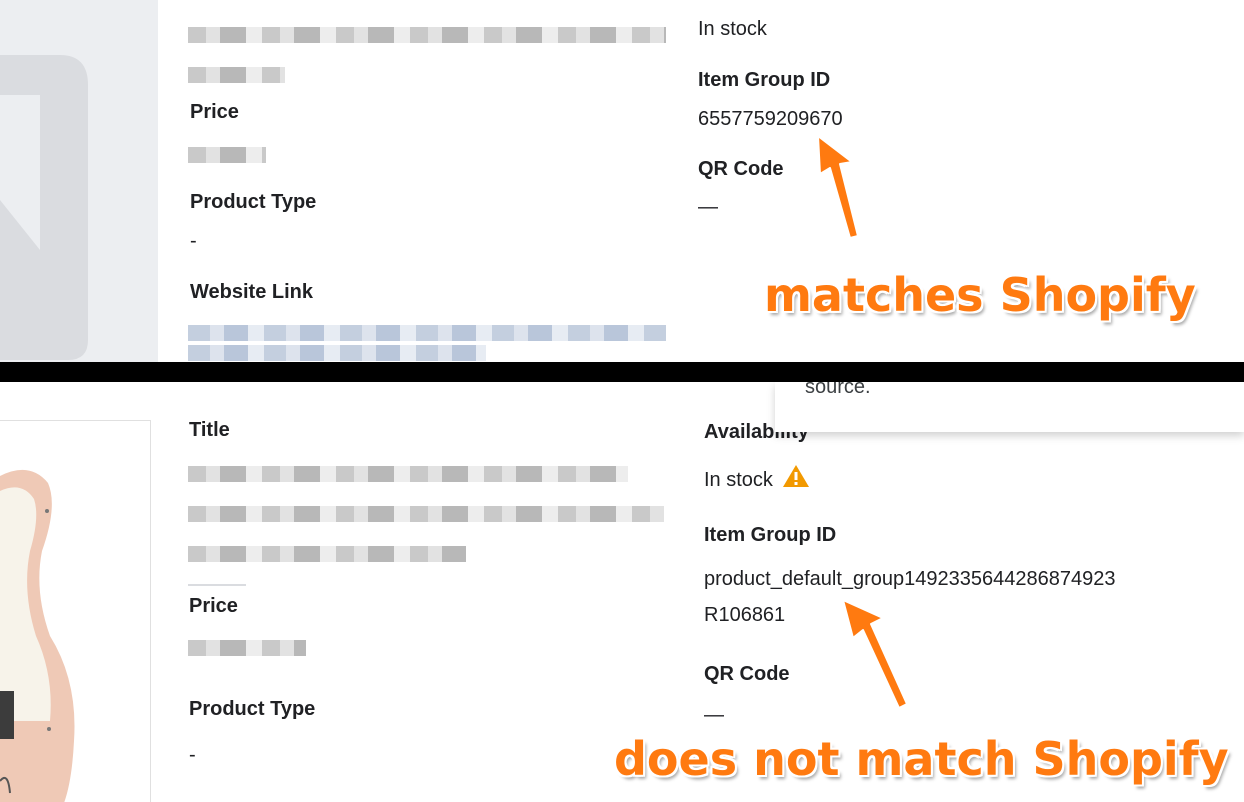 This screenshot has width=1244, height=802. What do you see at coordinates (37, 635) in the screenshot?
I see `guitar-image-icon` at bounding box center [37, 635].